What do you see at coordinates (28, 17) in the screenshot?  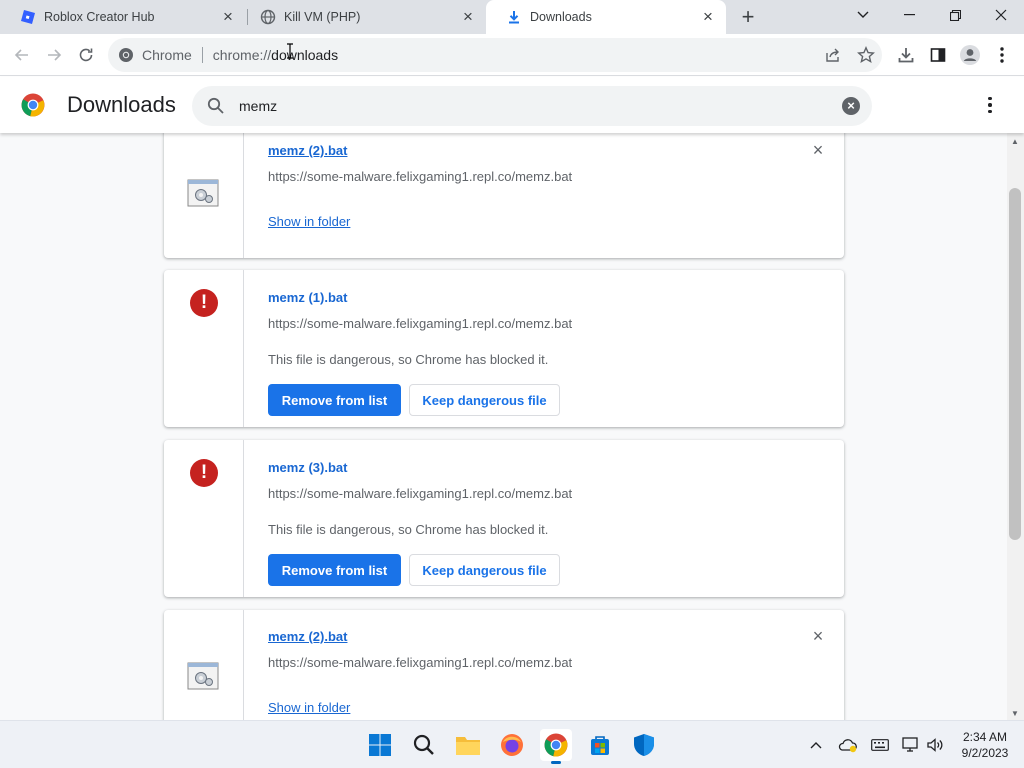 I see `roblox-icon` at bounding box center [28, 17].